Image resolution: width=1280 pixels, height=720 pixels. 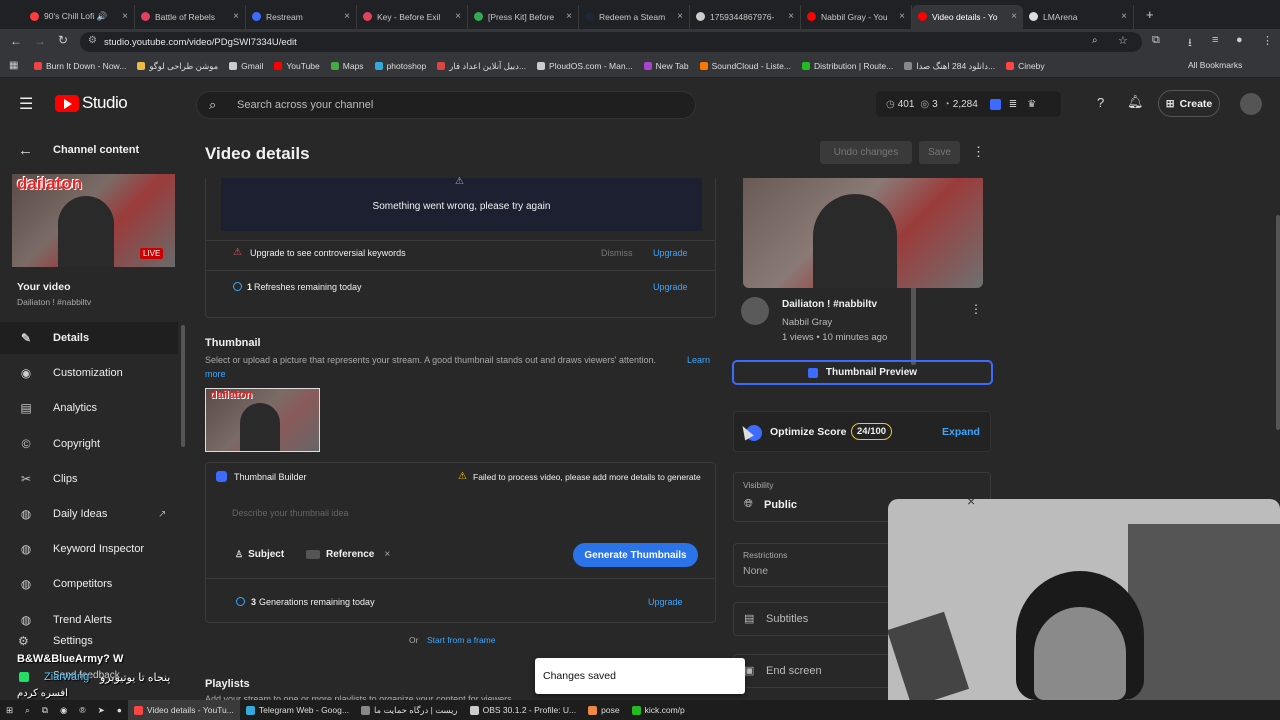 I want to click on taskbar-window: pose, so click(x=603, y=710).